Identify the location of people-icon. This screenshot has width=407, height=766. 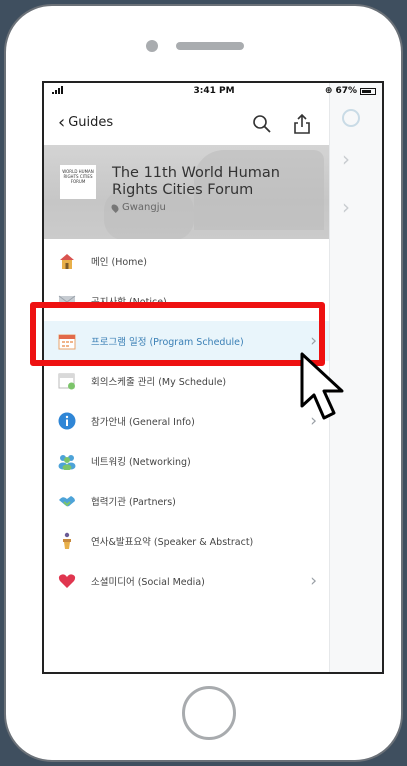
(67, 462).